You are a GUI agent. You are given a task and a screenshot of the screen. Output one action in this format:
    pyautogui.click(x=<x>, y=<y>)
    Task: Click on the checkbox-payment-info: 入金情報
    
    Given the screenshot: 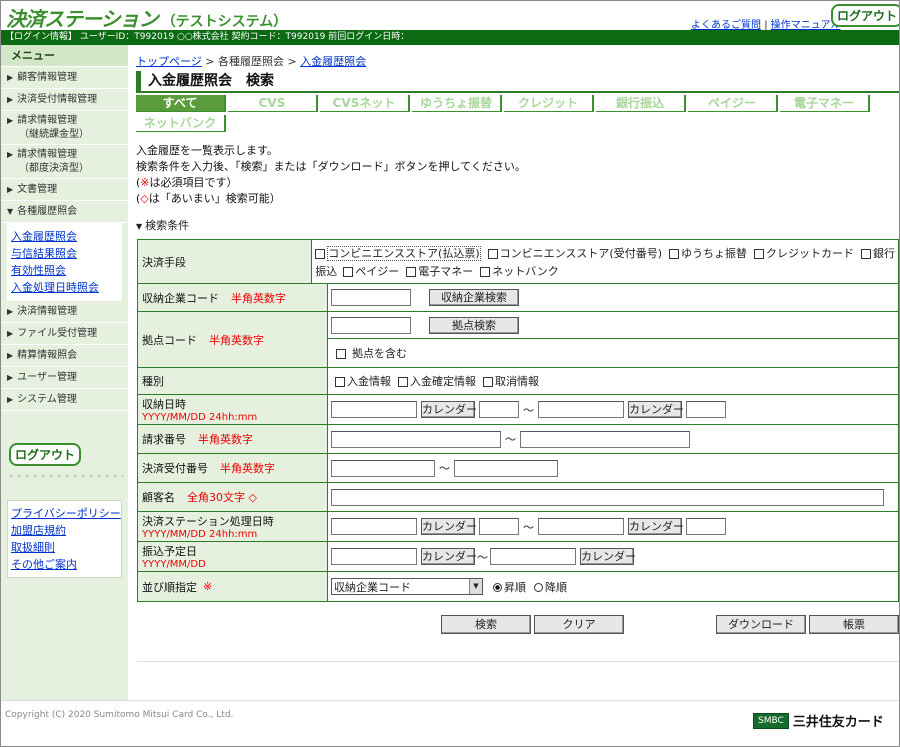 What is the action you would take?
    pyautogui.click(x=363, y=381)
    